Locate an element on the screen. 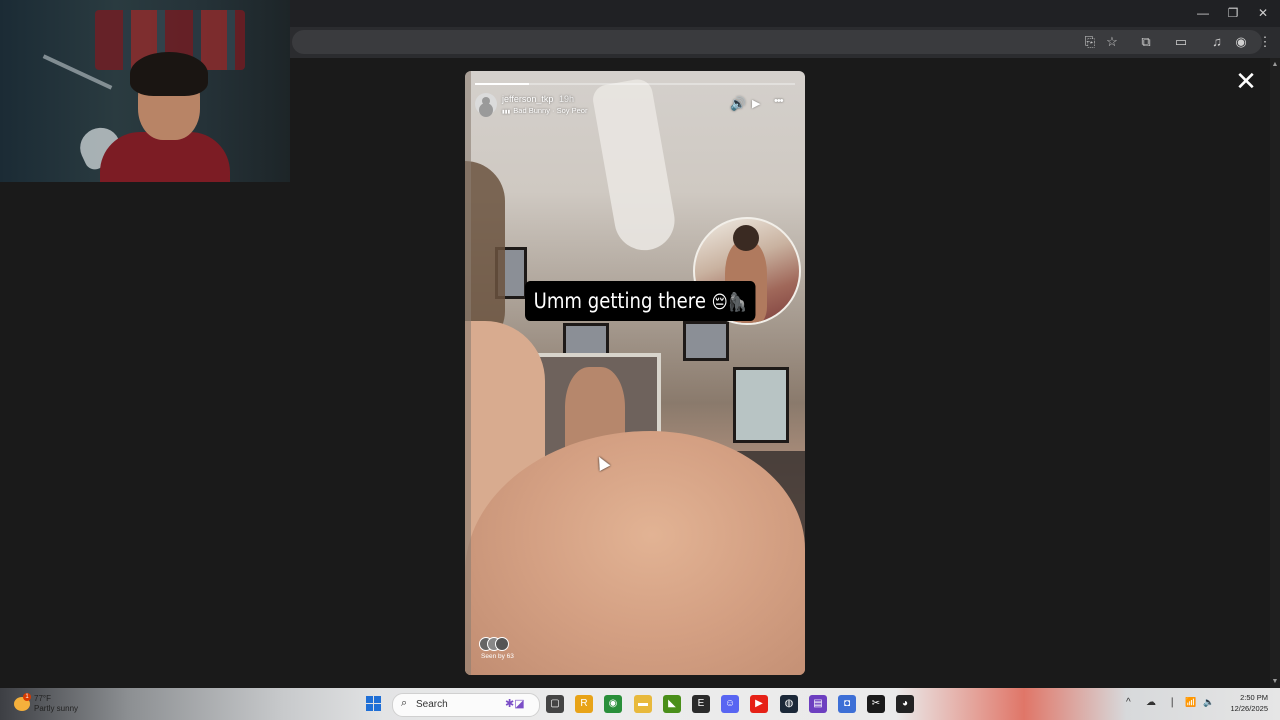 Image resolution: width=1280 pixels, height=720 pixels. seen-by-count: Seen by 63 is located at coordinates (497, 656).